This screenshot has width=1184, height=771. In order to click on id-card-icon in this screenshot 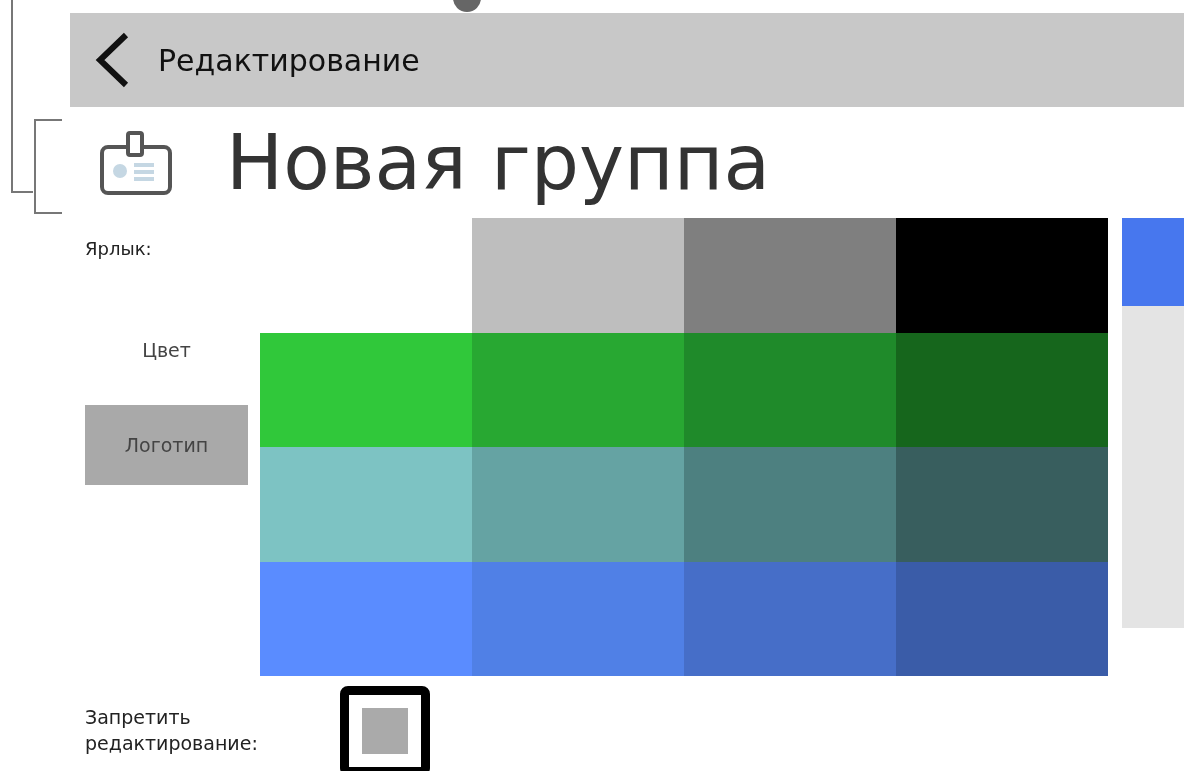, I will do `click(136, 162)`.